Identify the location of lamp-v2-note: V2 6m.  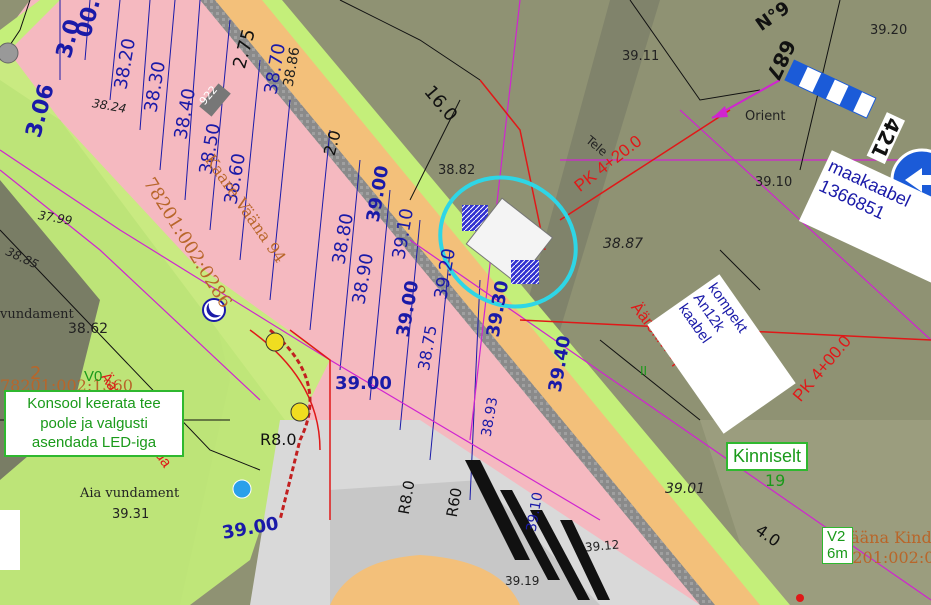
(837, 545).